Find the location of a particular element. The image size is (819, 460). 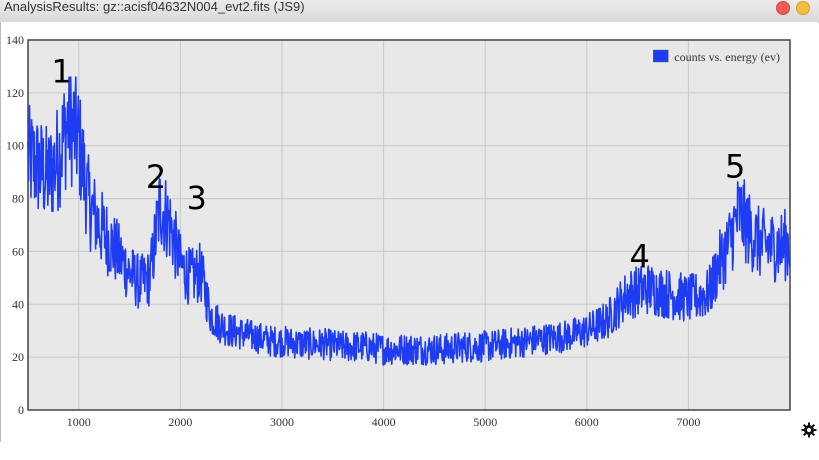

y-tick-label: 100 is located at coordinates (15, 146).